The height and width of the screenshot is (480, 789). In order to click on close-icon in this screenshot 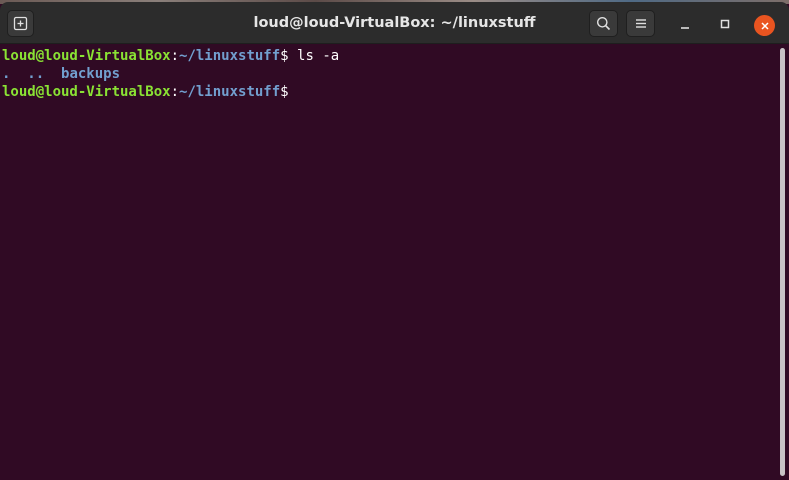, I will do `click(764, 25)`.